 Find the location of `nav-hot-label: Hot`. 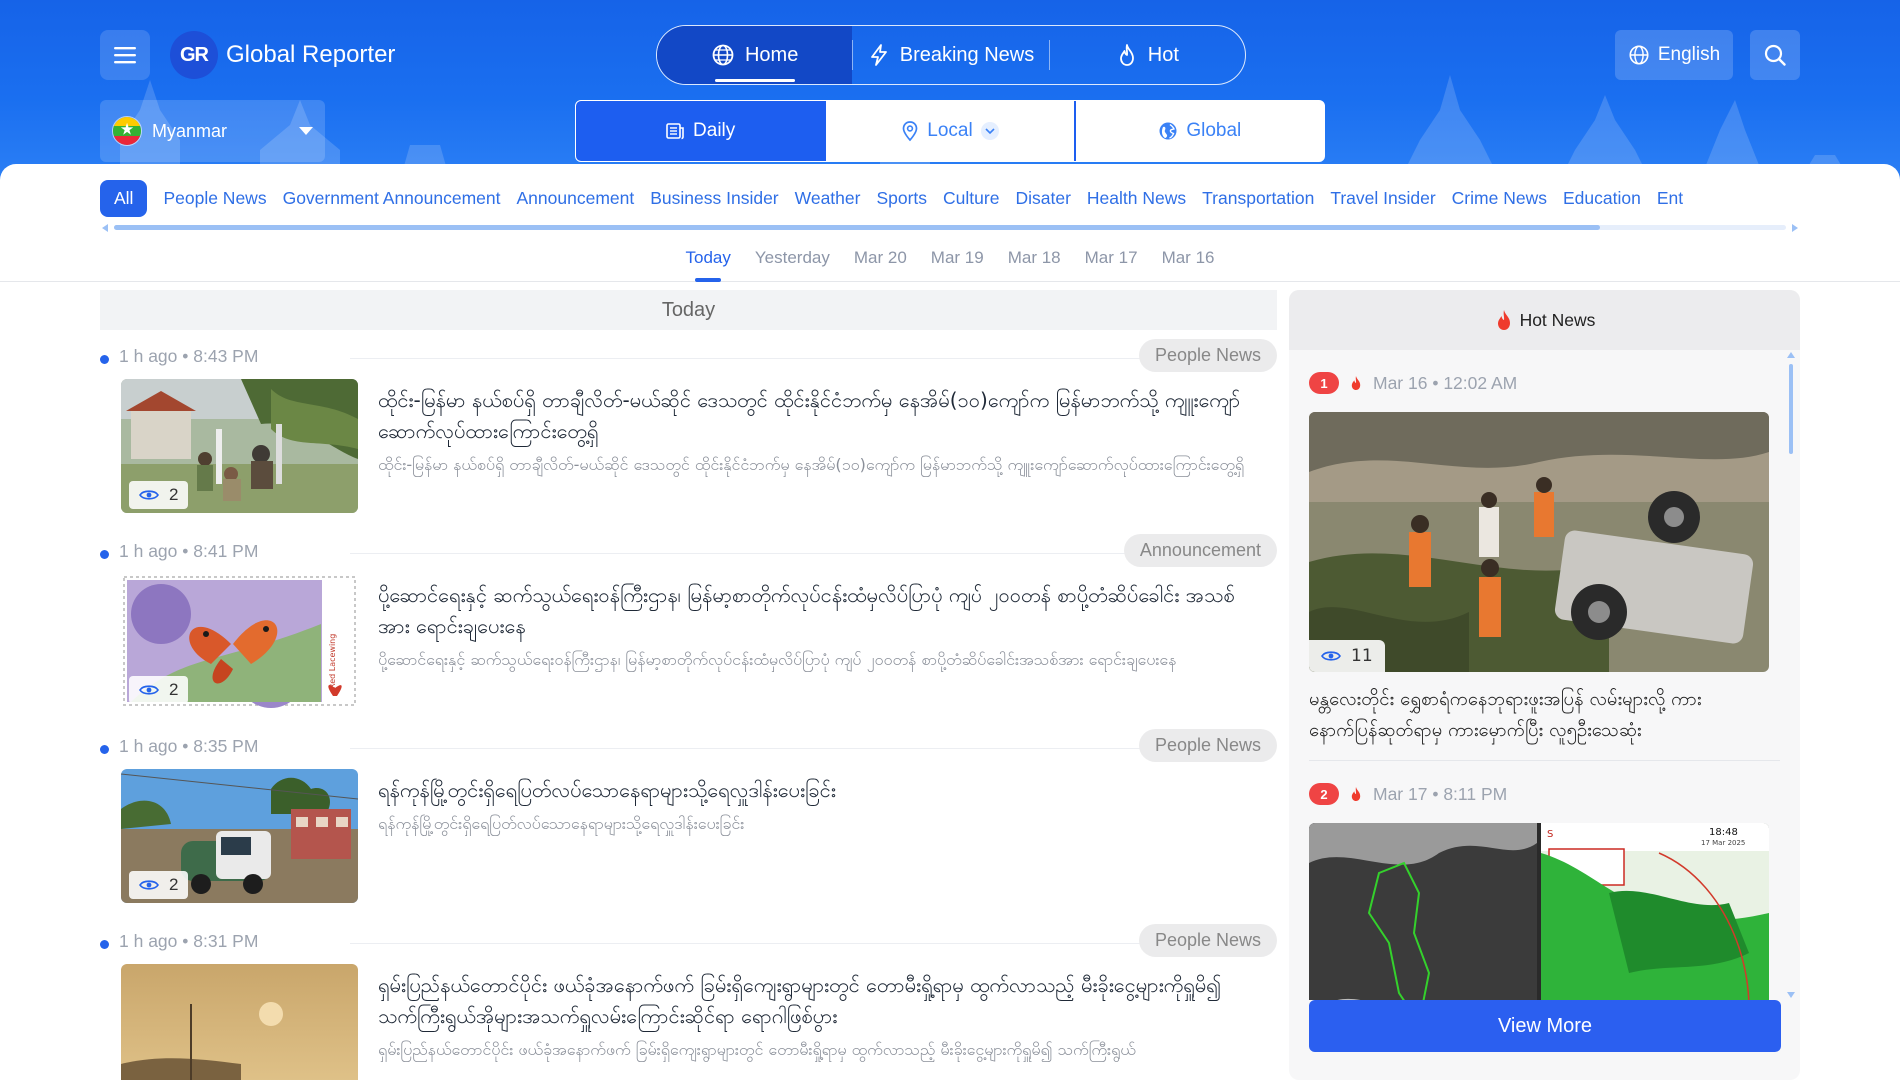

nav-hot-label: Hot is located at coordinates (1163, 54).